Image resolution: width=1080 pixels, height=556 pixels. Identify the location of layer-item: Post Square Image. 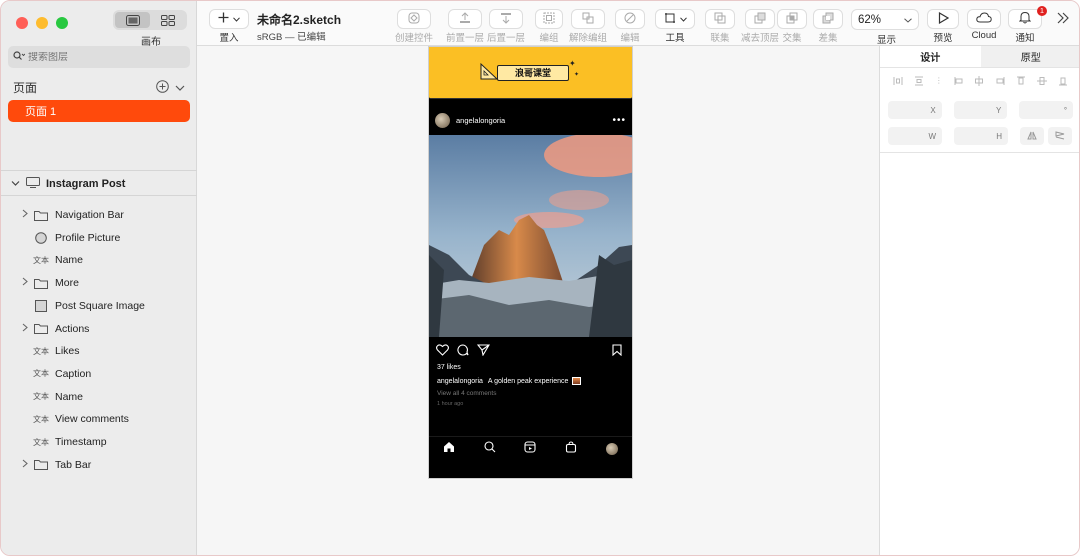
(99, 306).